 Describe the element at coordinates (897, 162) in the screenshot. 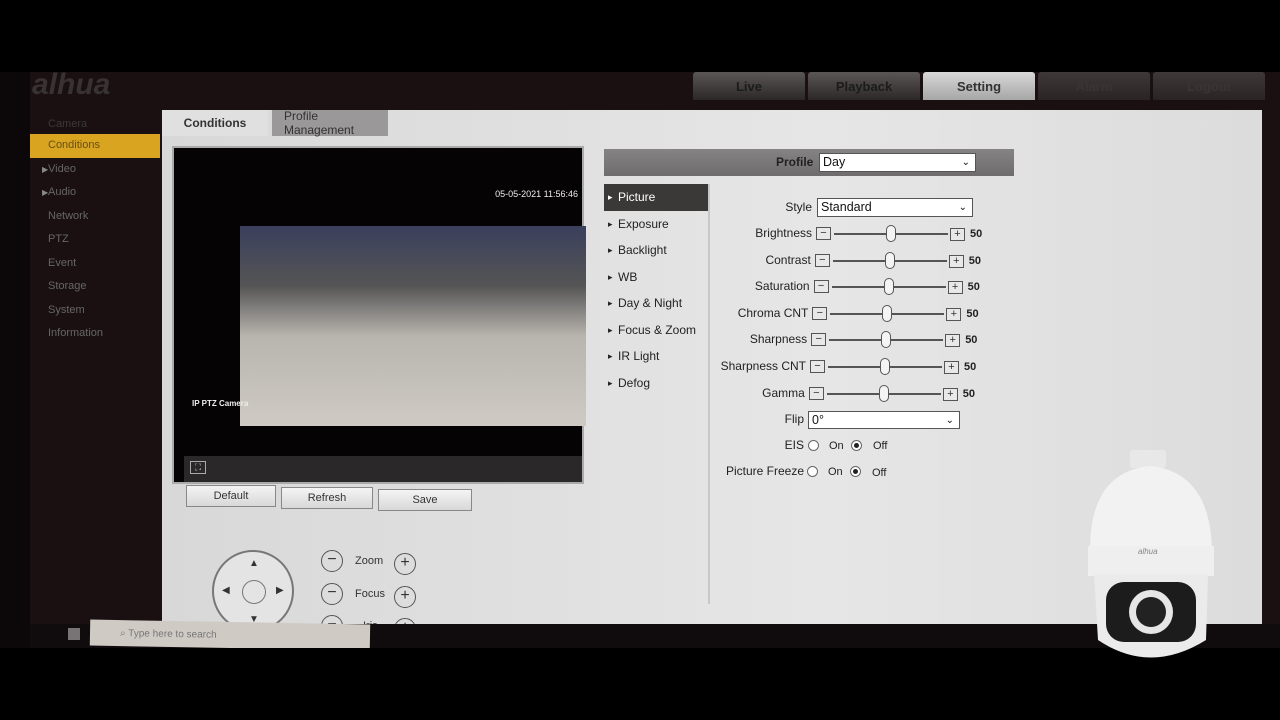

I see `profile-select: Day ⌄` at that location.